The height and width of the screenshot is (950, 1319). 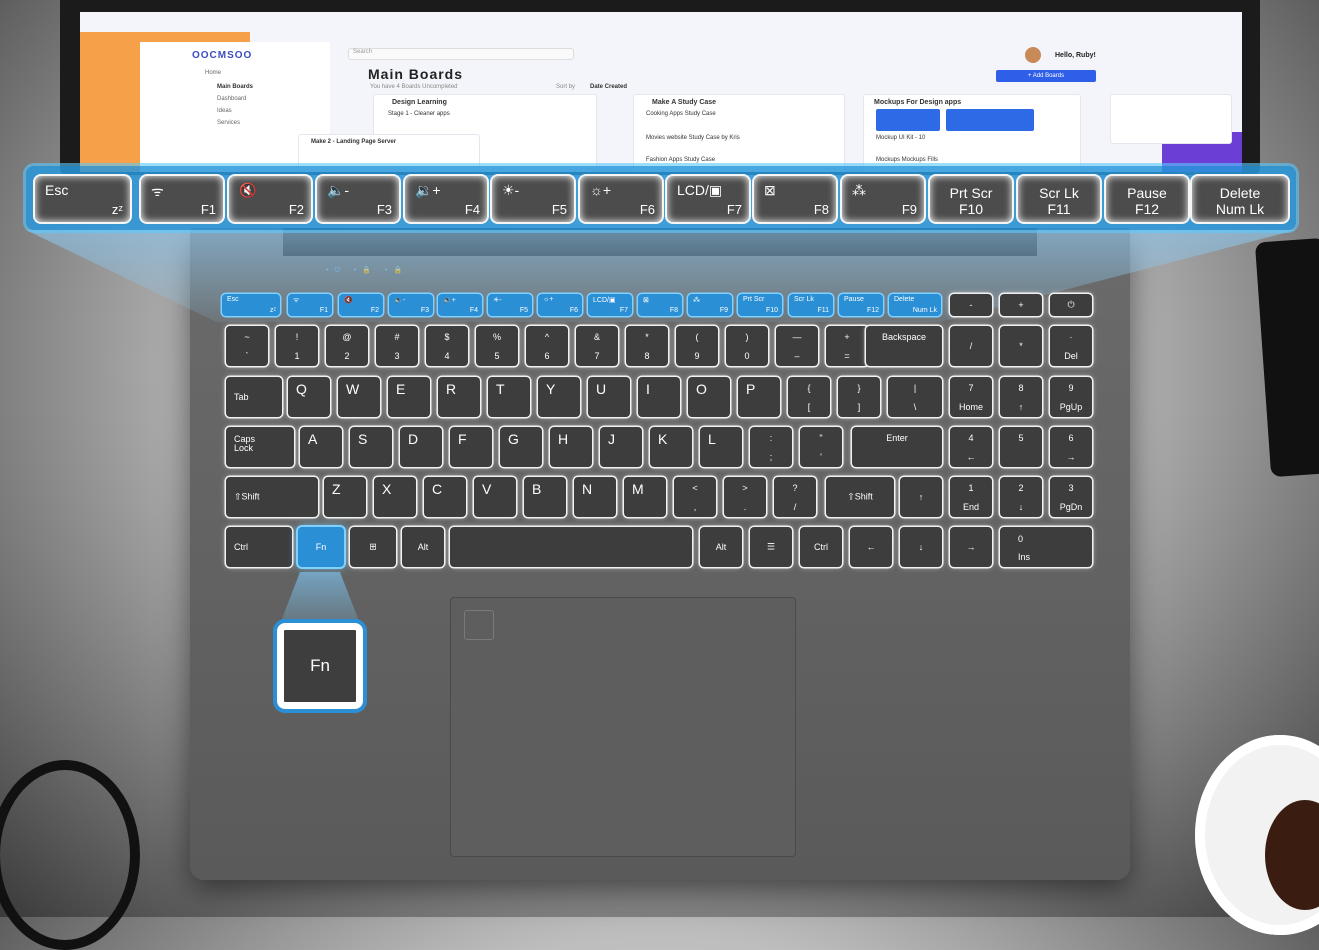 What do you see at coordinates (310, 305) in the screenshot?
I see `fn-row-key-1: ᯤ F1` at bounding box center [310, 305].